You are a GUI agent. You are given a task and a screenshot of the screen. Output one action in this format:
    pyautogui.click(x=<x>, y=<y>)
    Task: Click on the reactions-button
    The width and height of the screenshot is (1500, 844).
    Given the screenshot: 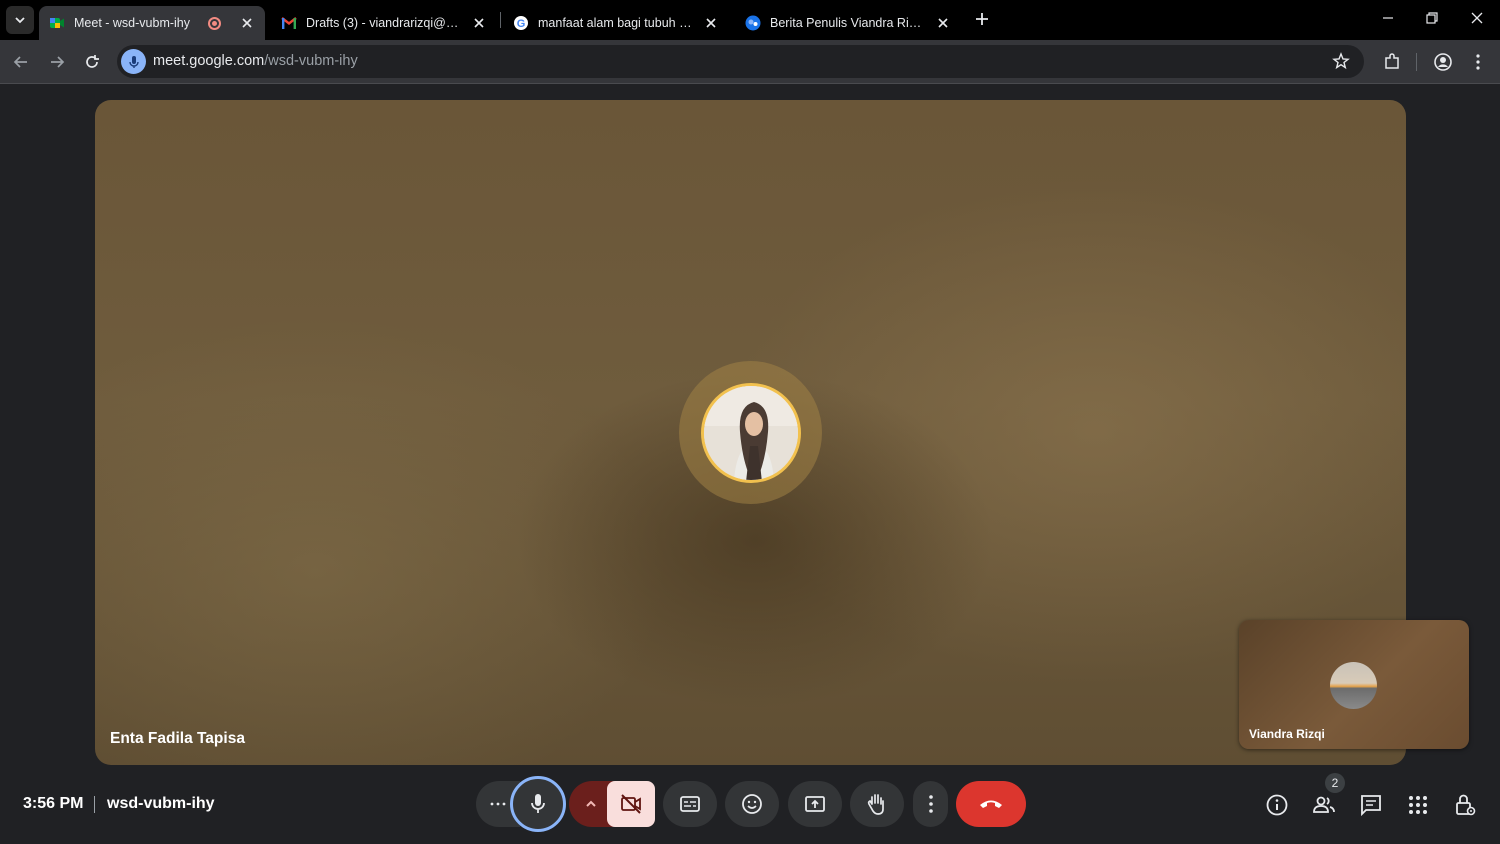 What is the action you would take?
    pyautogui.click(x=752, y=804)
    